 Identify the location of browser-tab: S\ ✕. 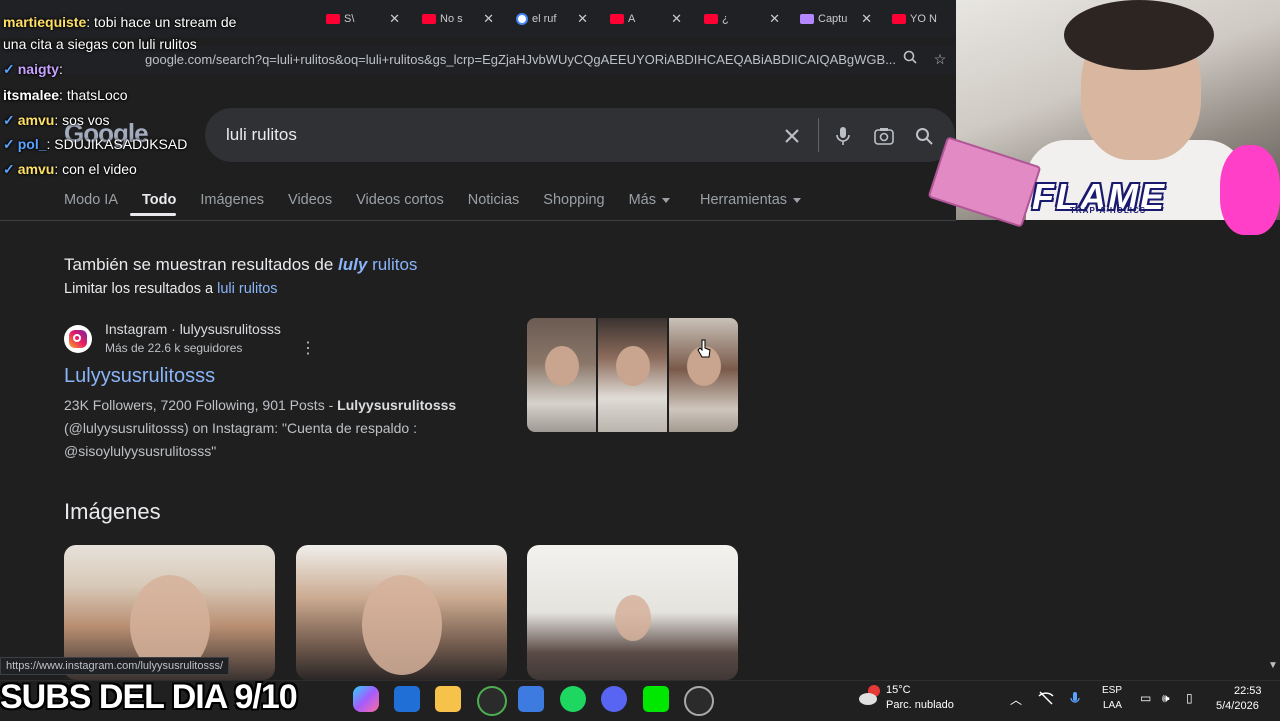
(363, 19).